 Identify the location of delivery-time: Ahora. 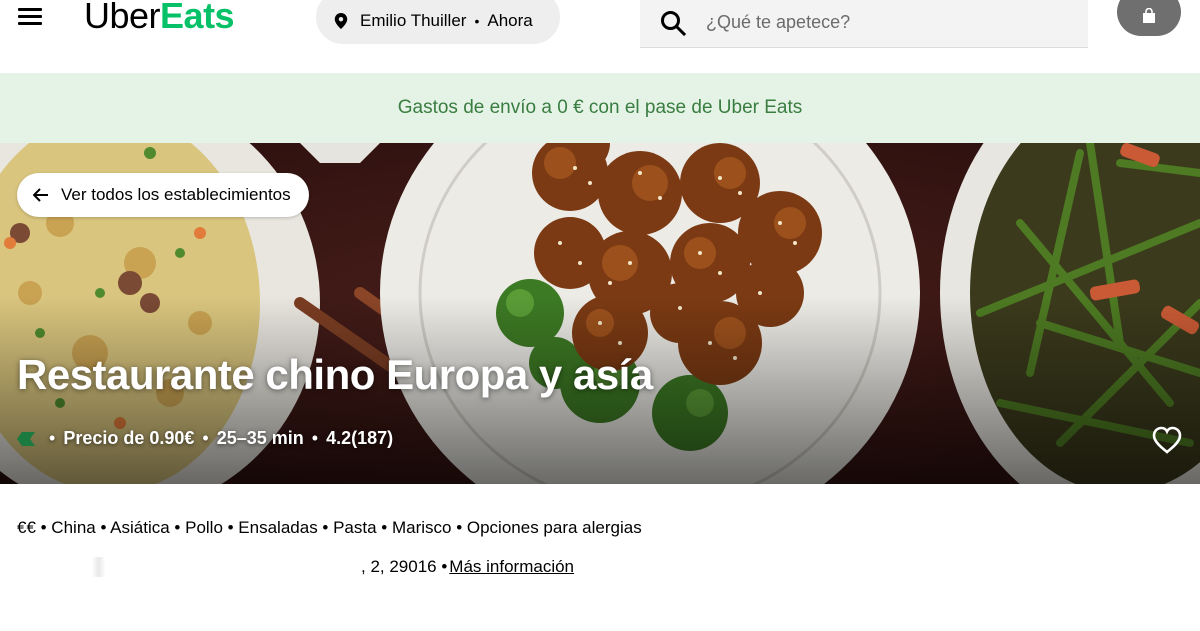
(510, 20).